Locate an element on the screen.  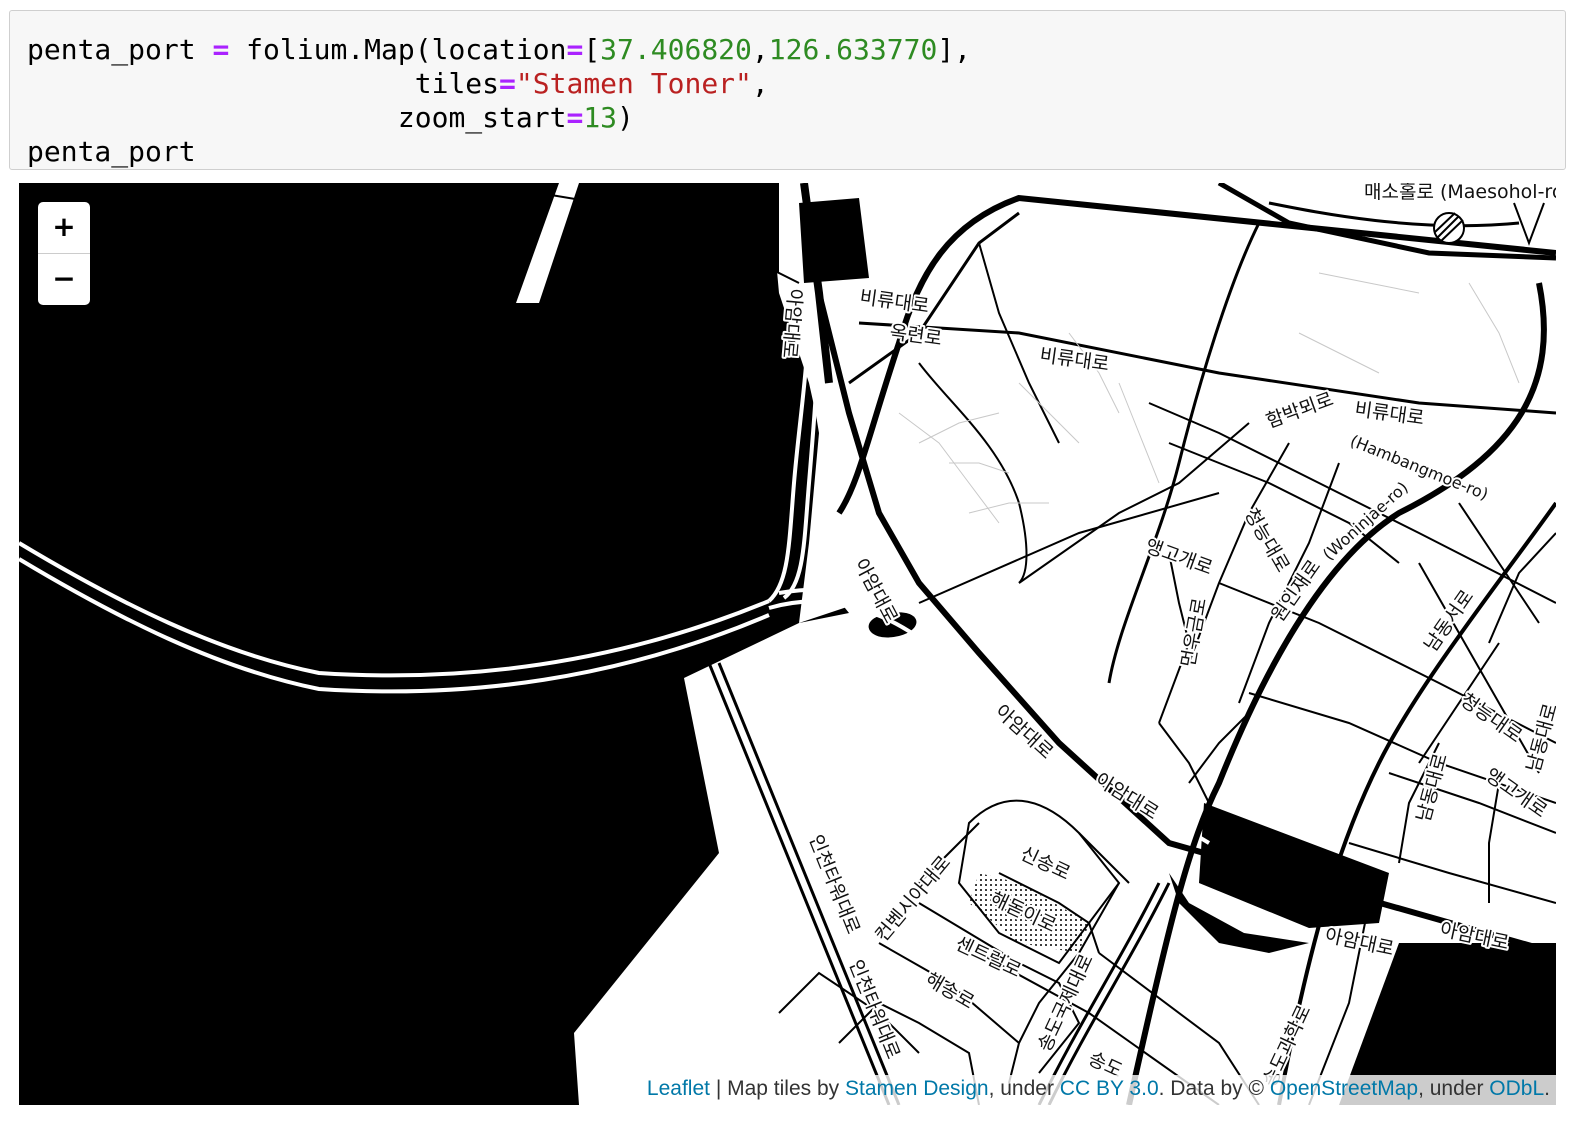
code-tiles-val: "Stamen Toner" is located at coordinates (633, 83).